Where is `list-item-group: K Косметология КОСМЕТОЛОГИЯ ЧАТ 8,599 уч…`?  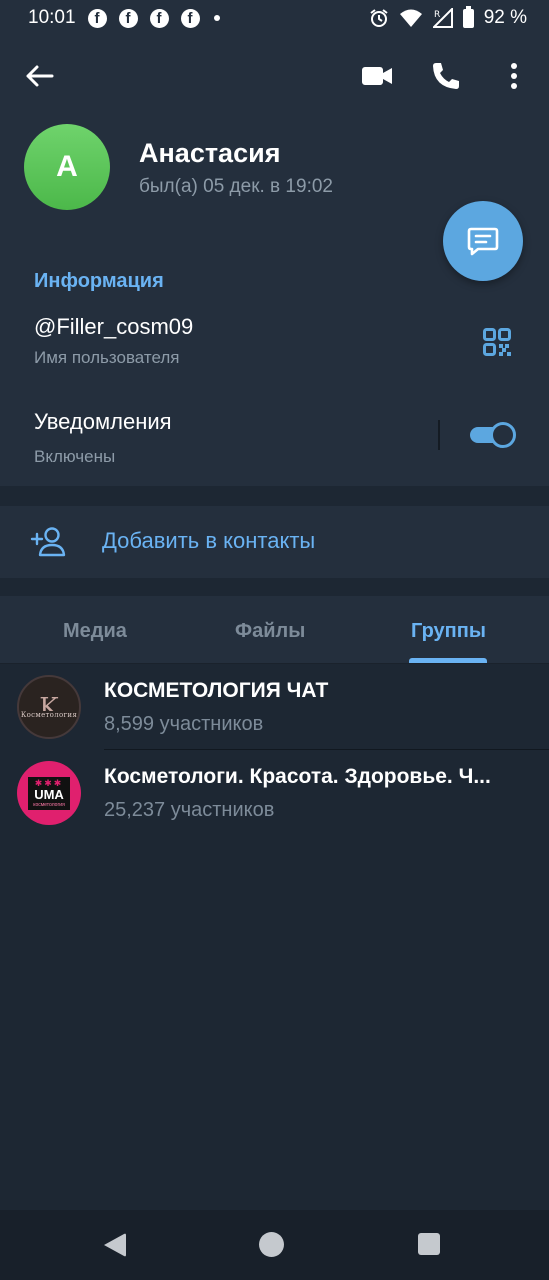
list-item-group: K Косметология КОСМЕТОЛОГИЯ ЧАТ 8,599 уч… is located at coordinates (274, 707).